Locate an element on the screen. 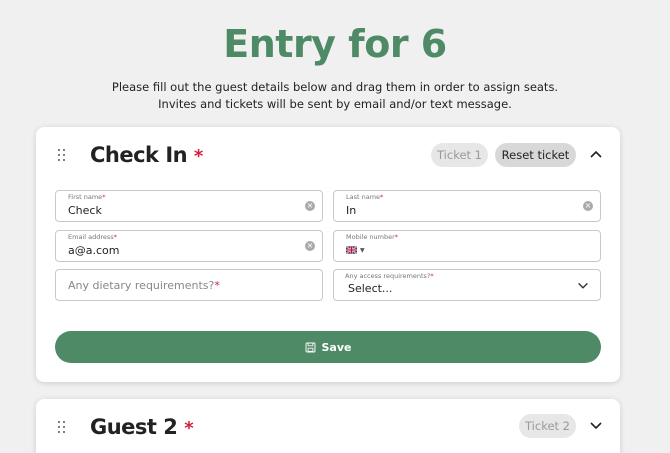 This screenshot has height=453, width=670. save-label: Save is located at coordinates (336, 347).